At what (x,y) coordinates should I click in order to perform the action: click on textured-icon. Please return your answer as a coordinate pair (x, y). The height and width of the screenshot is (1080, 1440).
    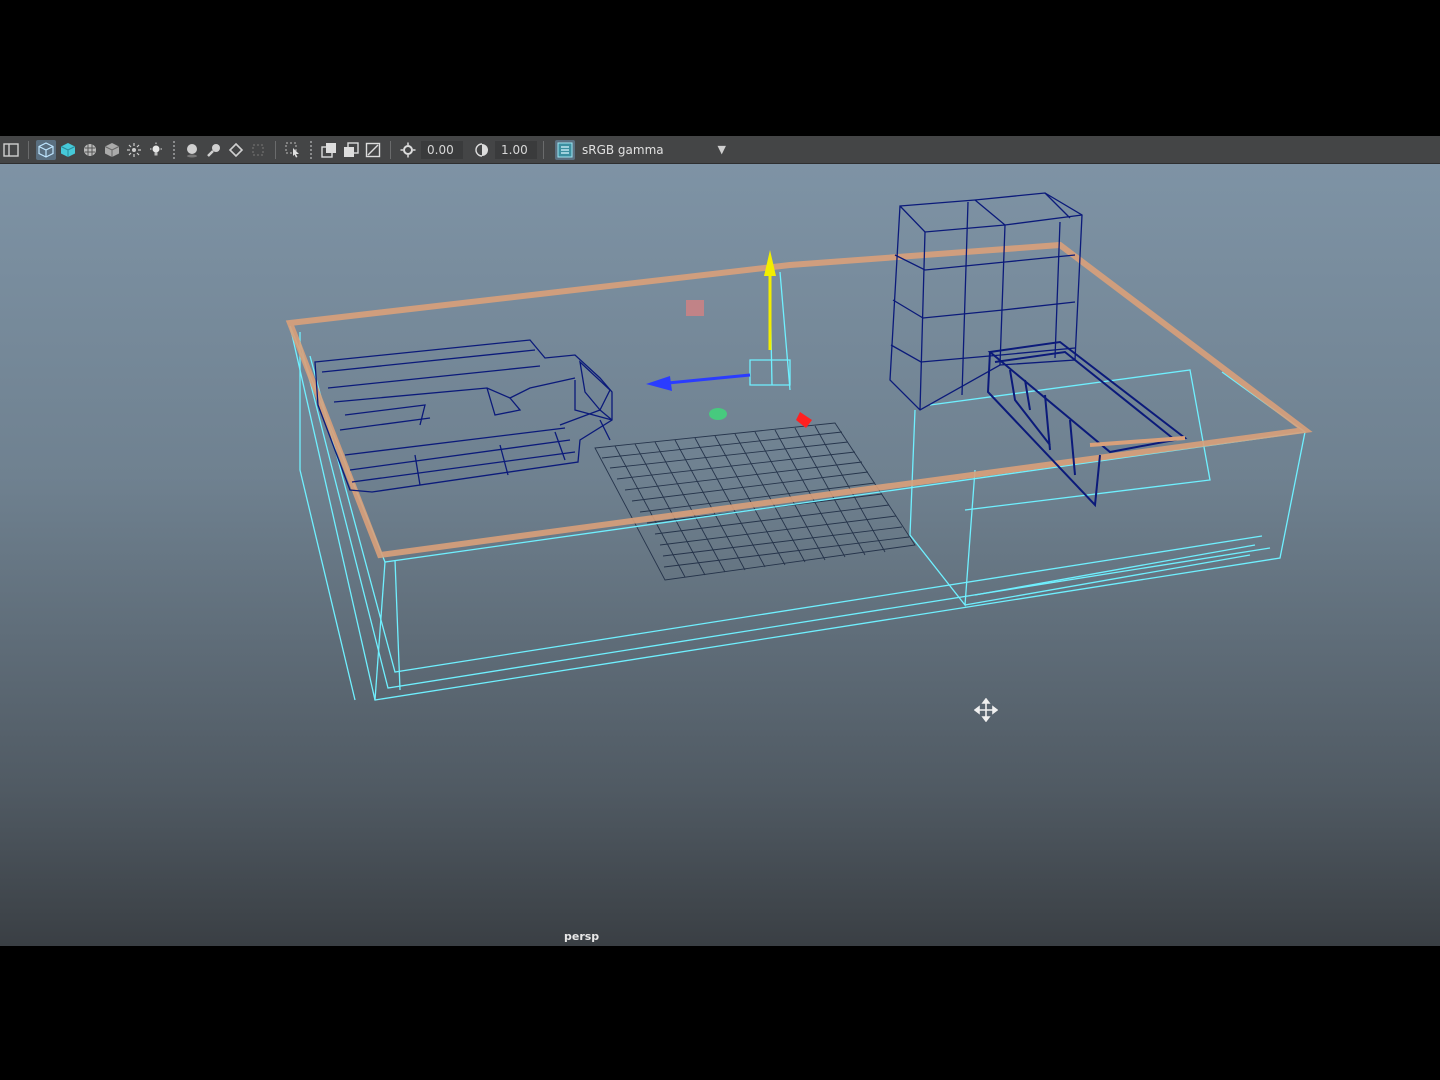
    Looking at the image, I should click on (90, 150).